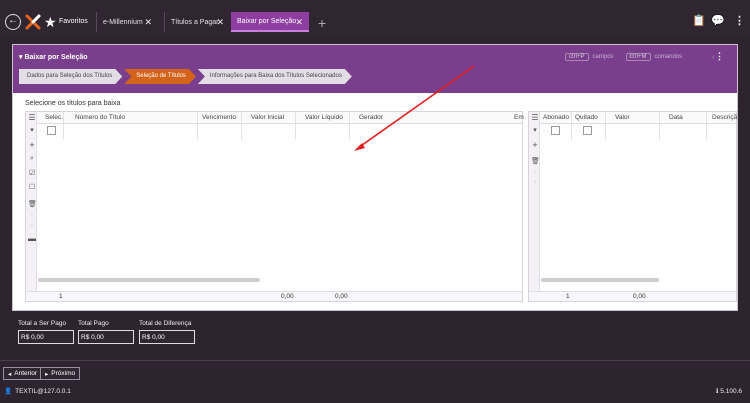  I want to click on total-diferenca-label: Total de Diferença, so click(165, 323).